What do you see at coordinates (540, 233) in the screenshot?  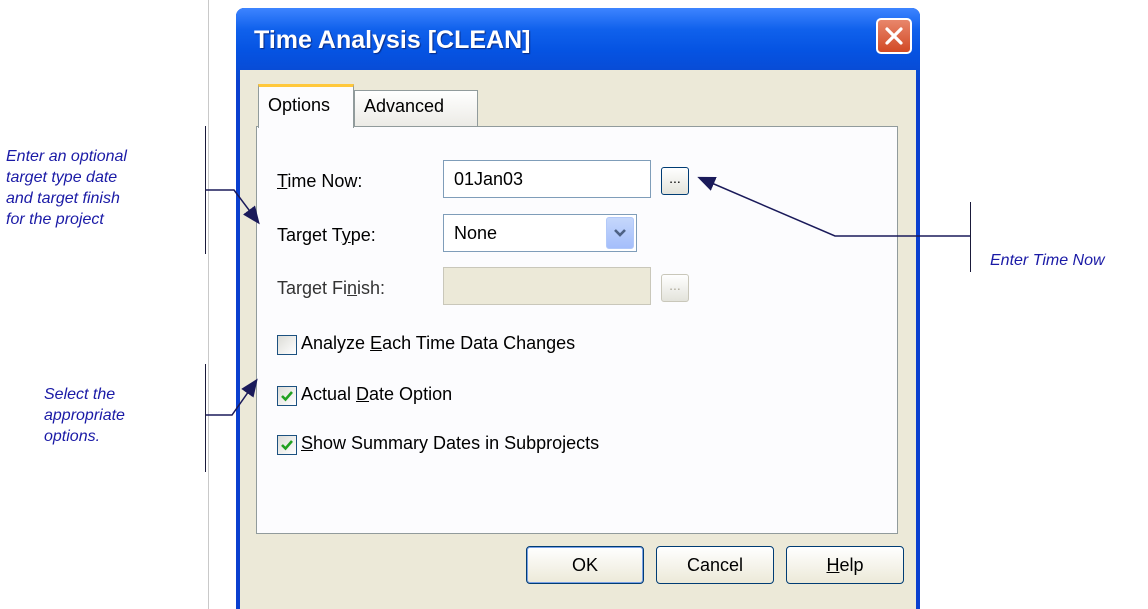 I see `target-type-select: None` at bounding box center [540, 233].